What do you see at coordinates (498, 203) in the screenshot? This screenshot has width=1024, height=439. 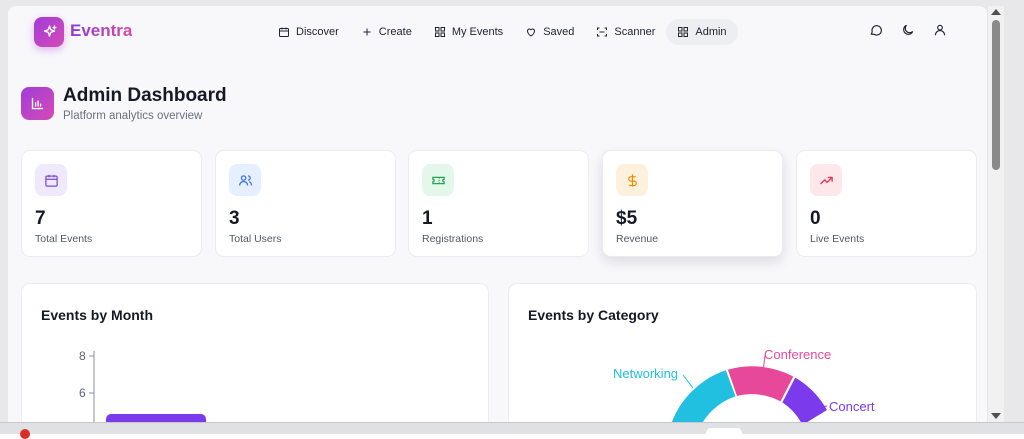 I see `stat-card-registrations: 1 Registrations` at bounding box center [498, 203].